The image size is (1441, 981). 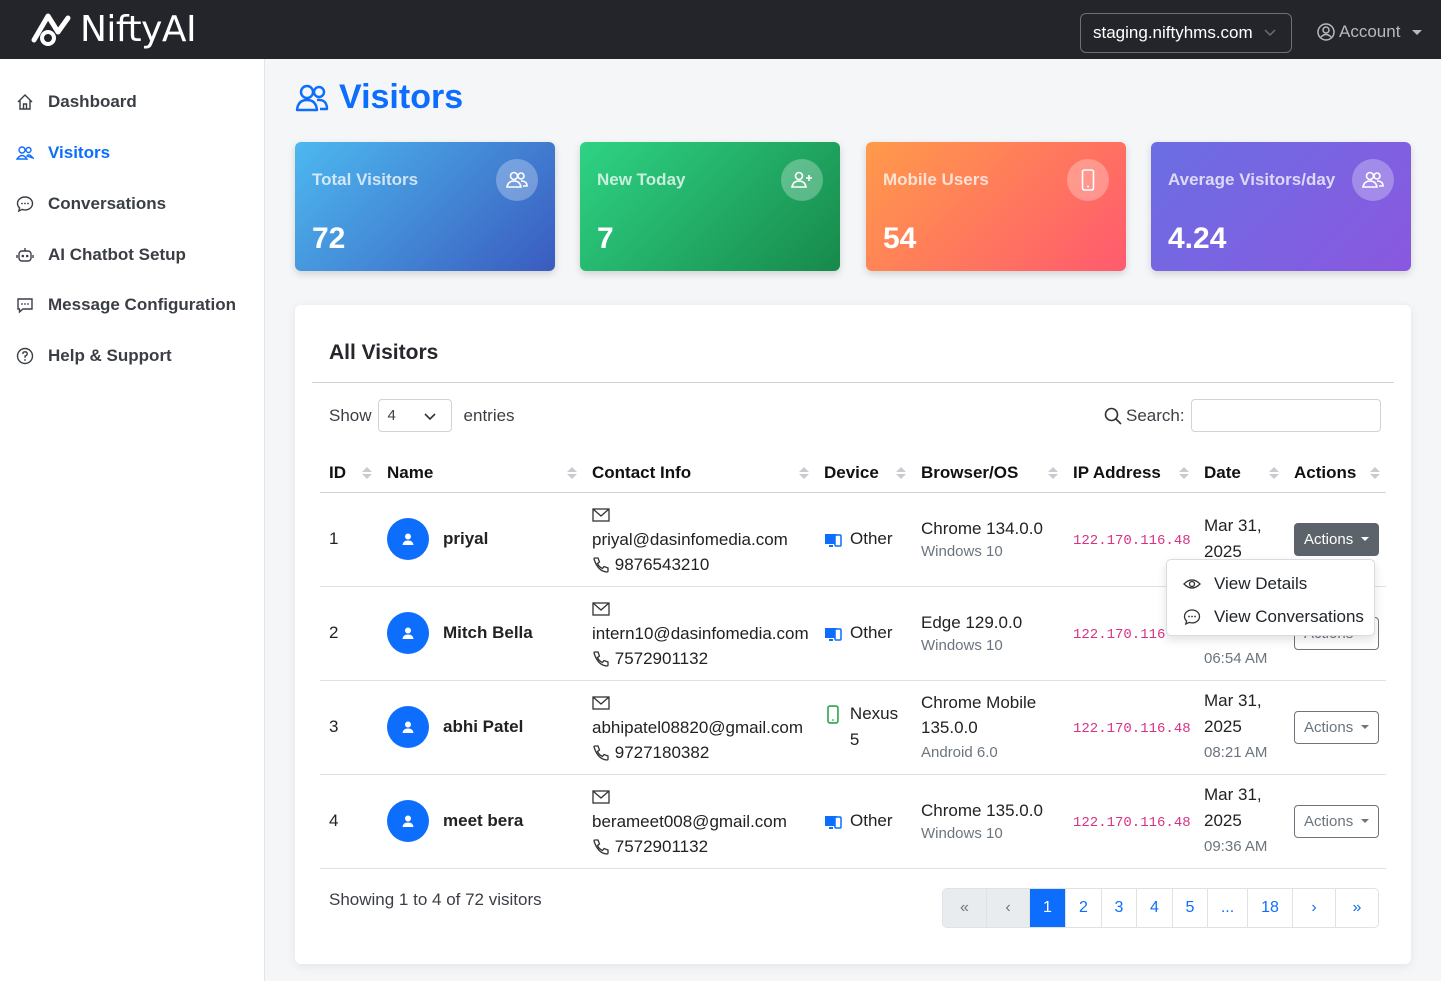 What do you see at coordinates (863, 474) in the screenshot?
I see `column-header-device: Device` at bounding box center [863, 474].